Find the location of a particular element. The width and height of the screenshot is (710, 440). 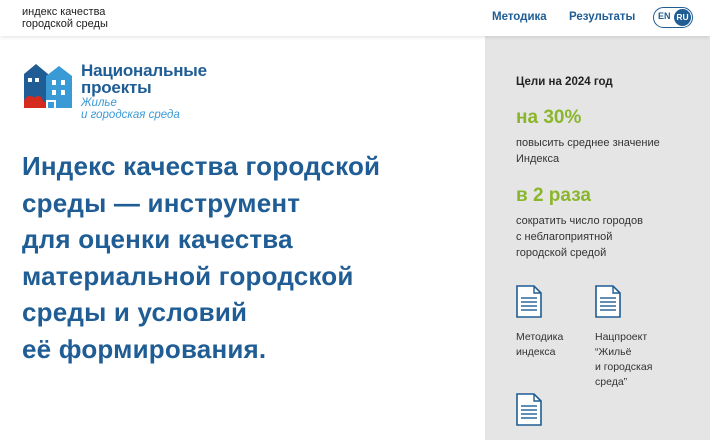

doc-2-label-line2: “Жильё is located at coordinates (613, 352).